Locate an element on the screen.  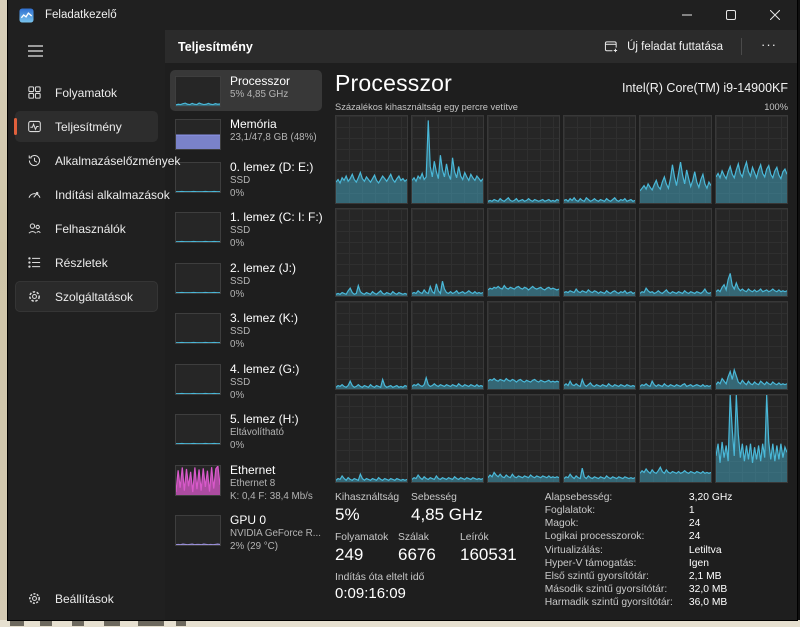
window-controls is located at coordinates (731, 15).